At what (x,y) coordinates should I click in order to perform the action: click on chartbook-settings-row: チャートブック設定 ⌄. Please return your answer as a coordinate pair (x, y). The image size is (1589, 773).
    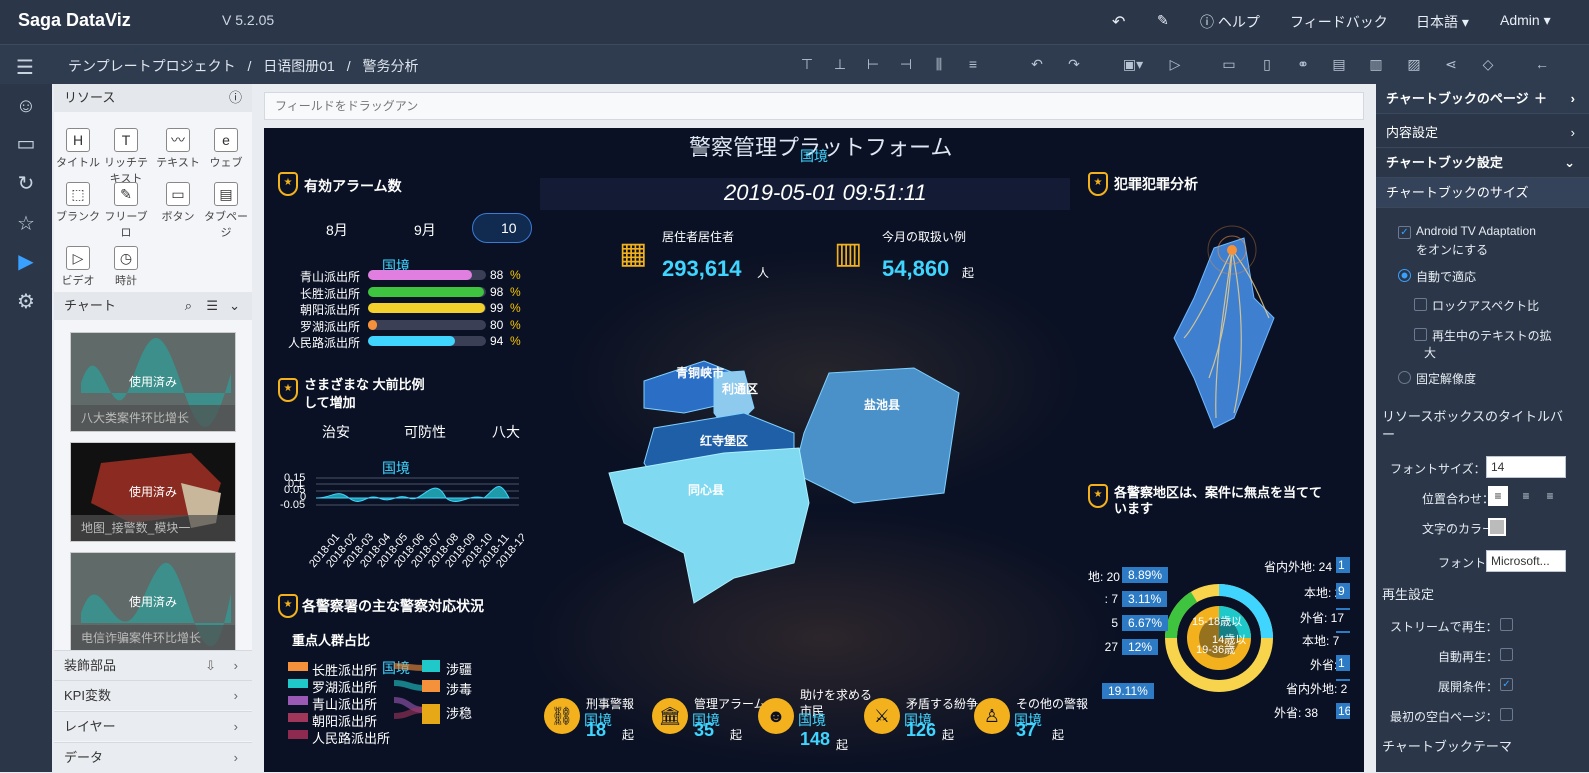
    Looking at the image, I should click on (1482, 163).